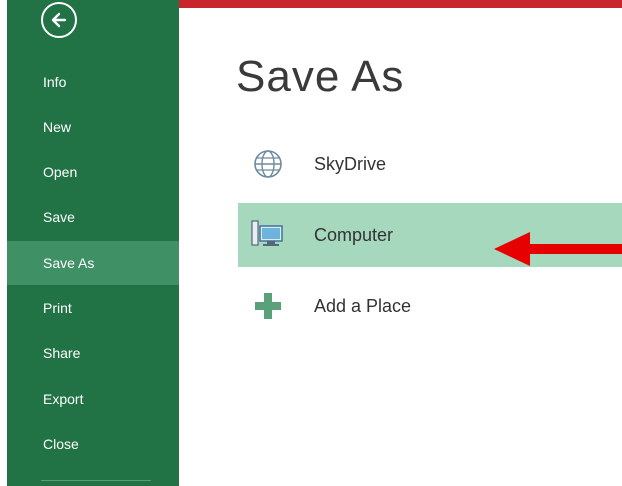 Image resolution: width=622 pixels, height=486 pixels. I want to click on sidebar-divider, so click(96, 480).